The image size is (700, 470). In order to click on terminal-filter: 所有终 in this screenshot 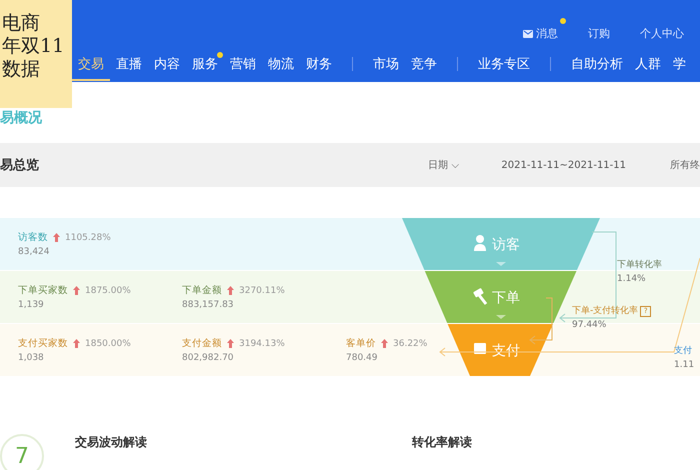, I will do `click(685, 165)`.